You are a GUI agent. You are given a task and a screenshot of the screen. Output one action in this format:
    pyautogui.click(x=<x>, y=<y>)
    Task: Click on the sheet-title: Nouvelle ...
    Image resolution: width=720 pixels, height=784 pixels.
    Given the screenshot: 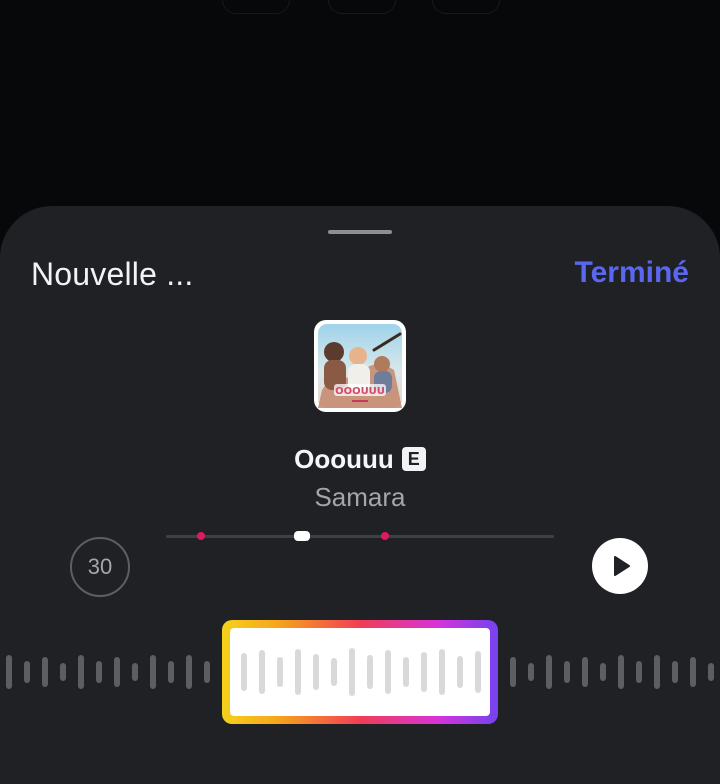 What is the action you would take?
    pyautogui.click(x=112, y=274)
    